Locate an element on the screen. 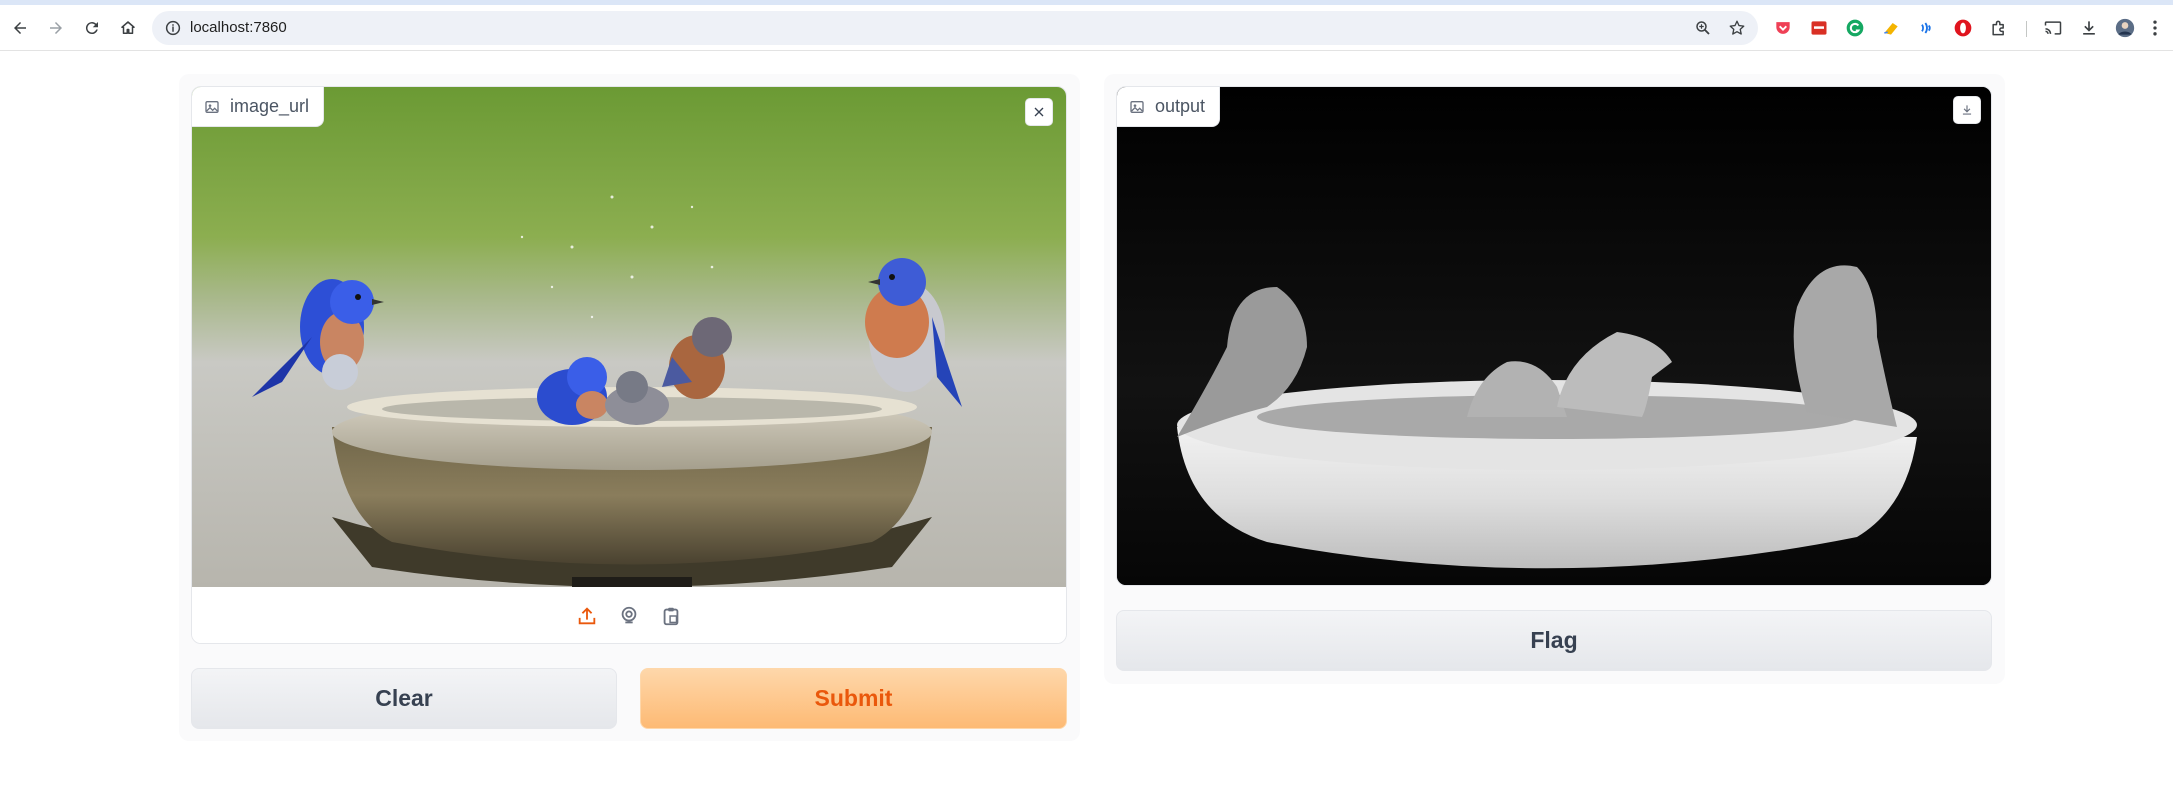 The width and height of the screenshot is (2173, 796). download-output-button is located at coordinates (1967, 110).